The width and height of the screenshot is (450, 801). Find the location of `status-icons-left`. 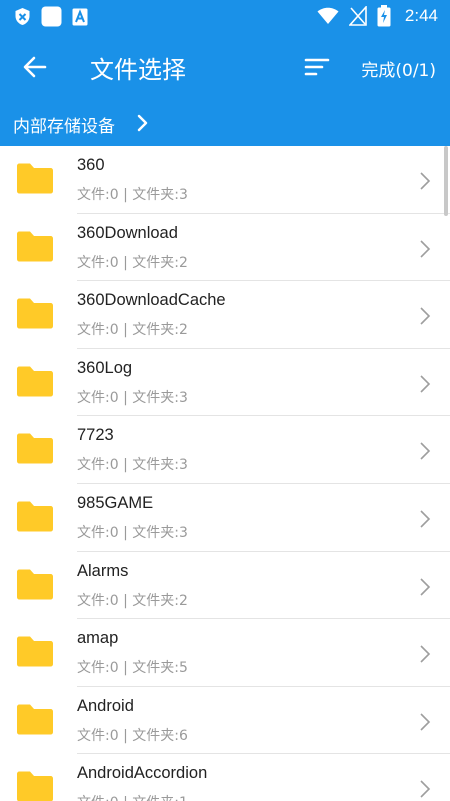

status-icons-left is located at coordinates (51, 16).